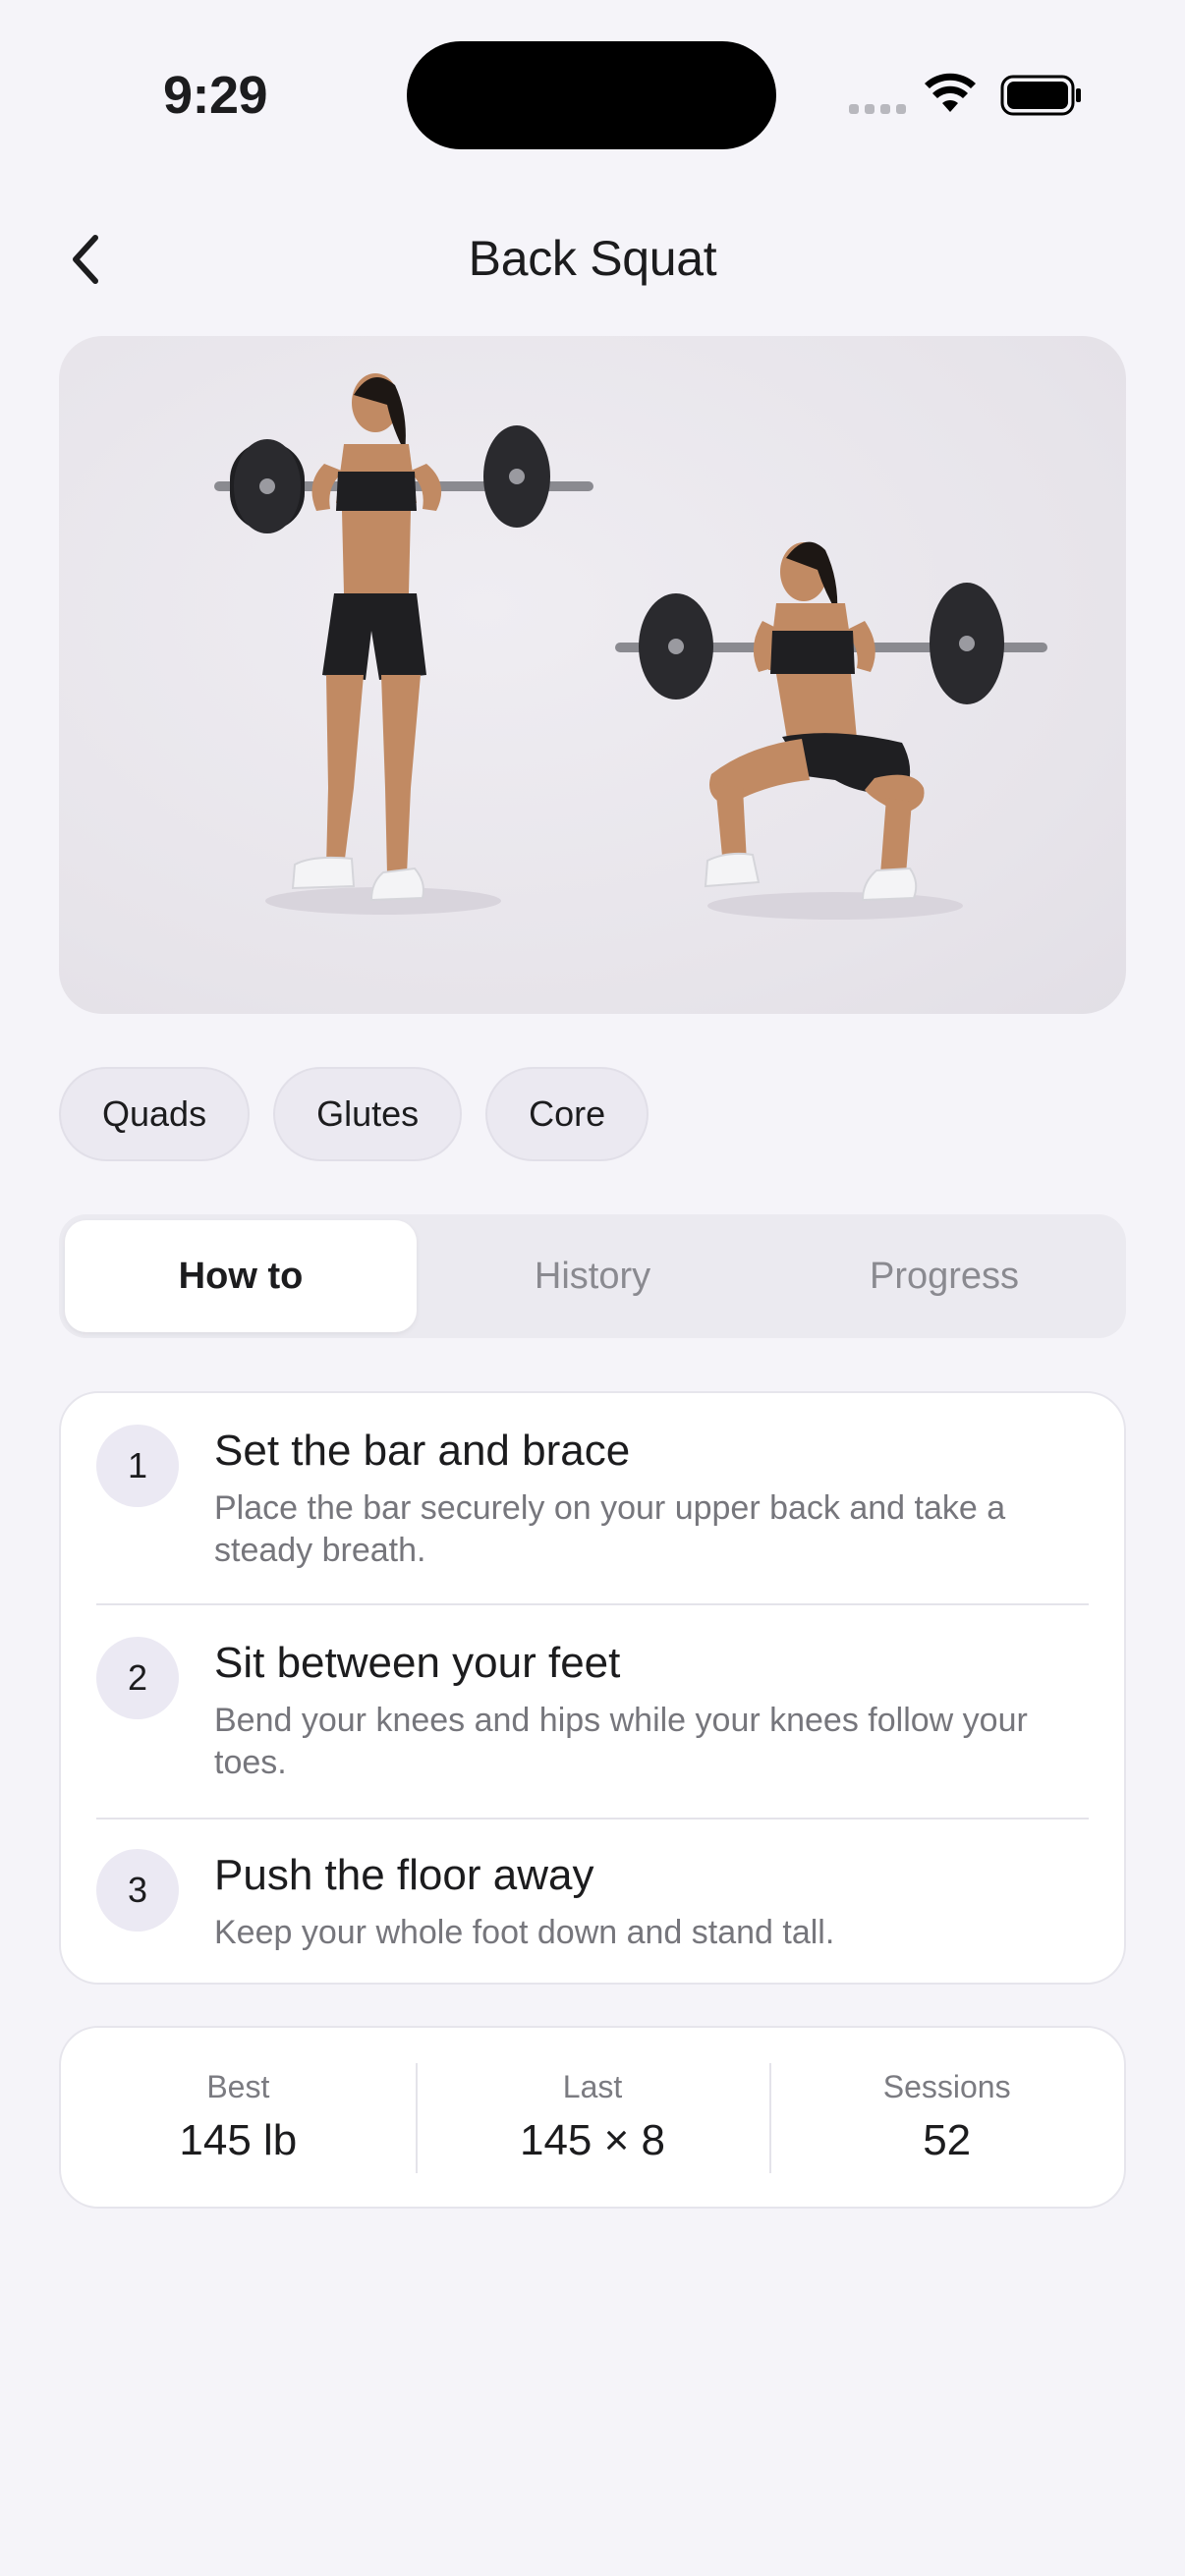 This screenshot has width=1185, height=2576. Describe the element at coordinates (137, 1890) in the screenshot. I see `step-number: 3` at that location.